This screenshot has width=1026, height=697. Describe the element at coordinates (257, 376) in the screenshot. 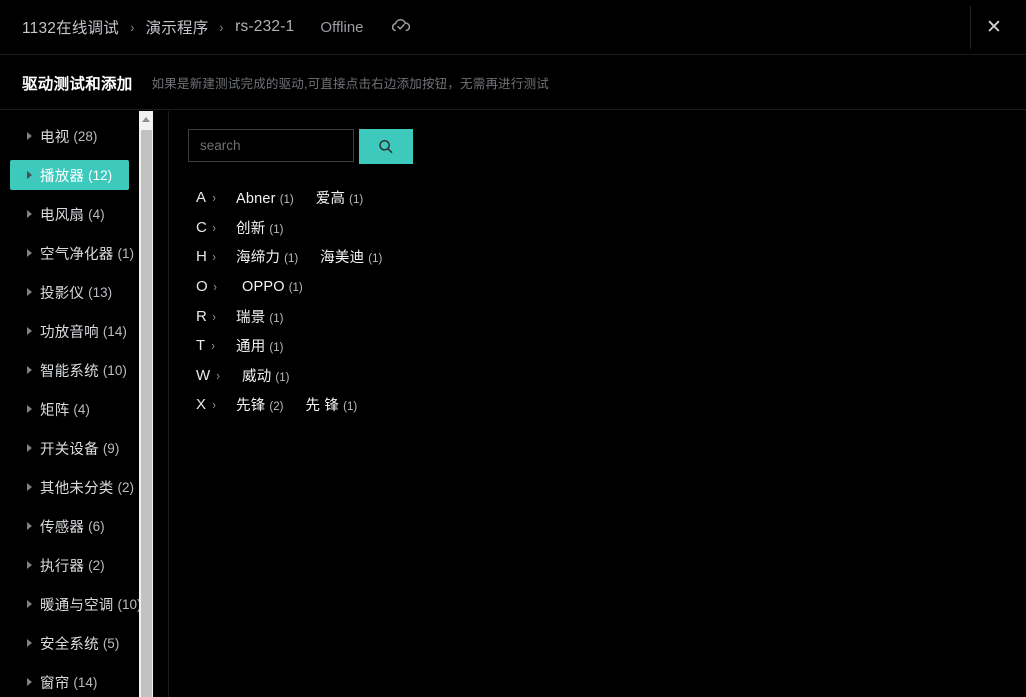

I see `brand-name: 威动` at that location.